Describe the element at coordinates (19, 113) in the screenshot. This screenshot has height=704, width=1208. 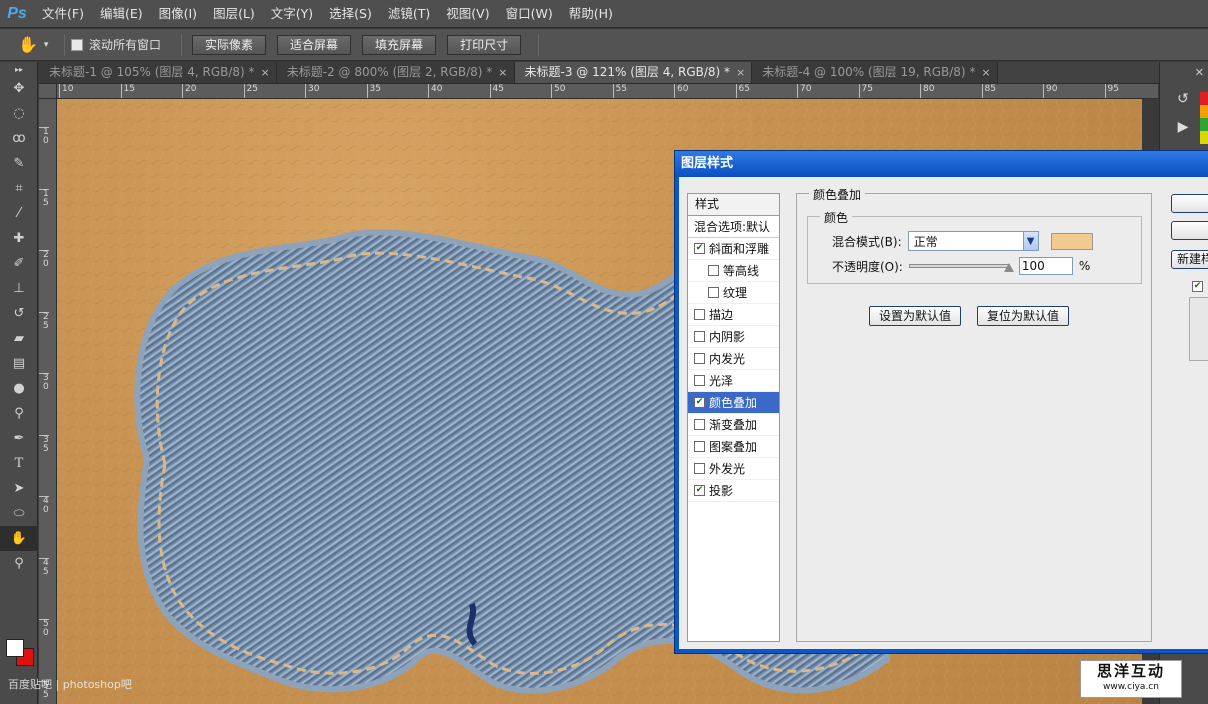
I see `marquee-tool-icon: ◌` at that location.